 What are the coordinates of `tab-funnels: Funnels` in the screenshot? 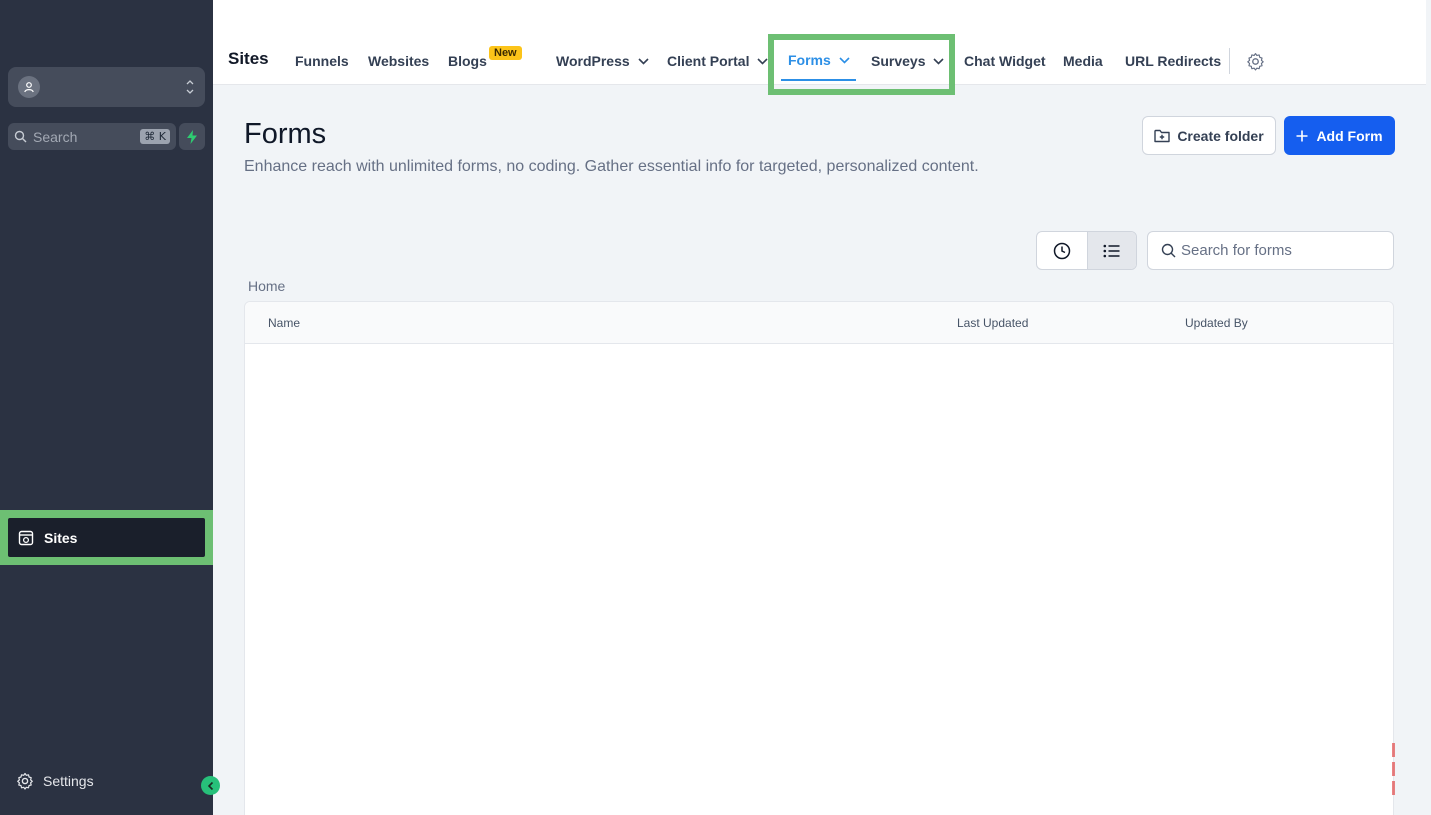 It's located at (322, 61).